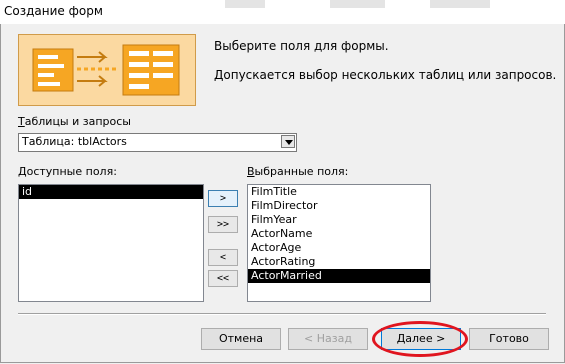 The height and width of the screenshot is (364, 565). I want to click on list-item: ActorAge, so click(339, 248).